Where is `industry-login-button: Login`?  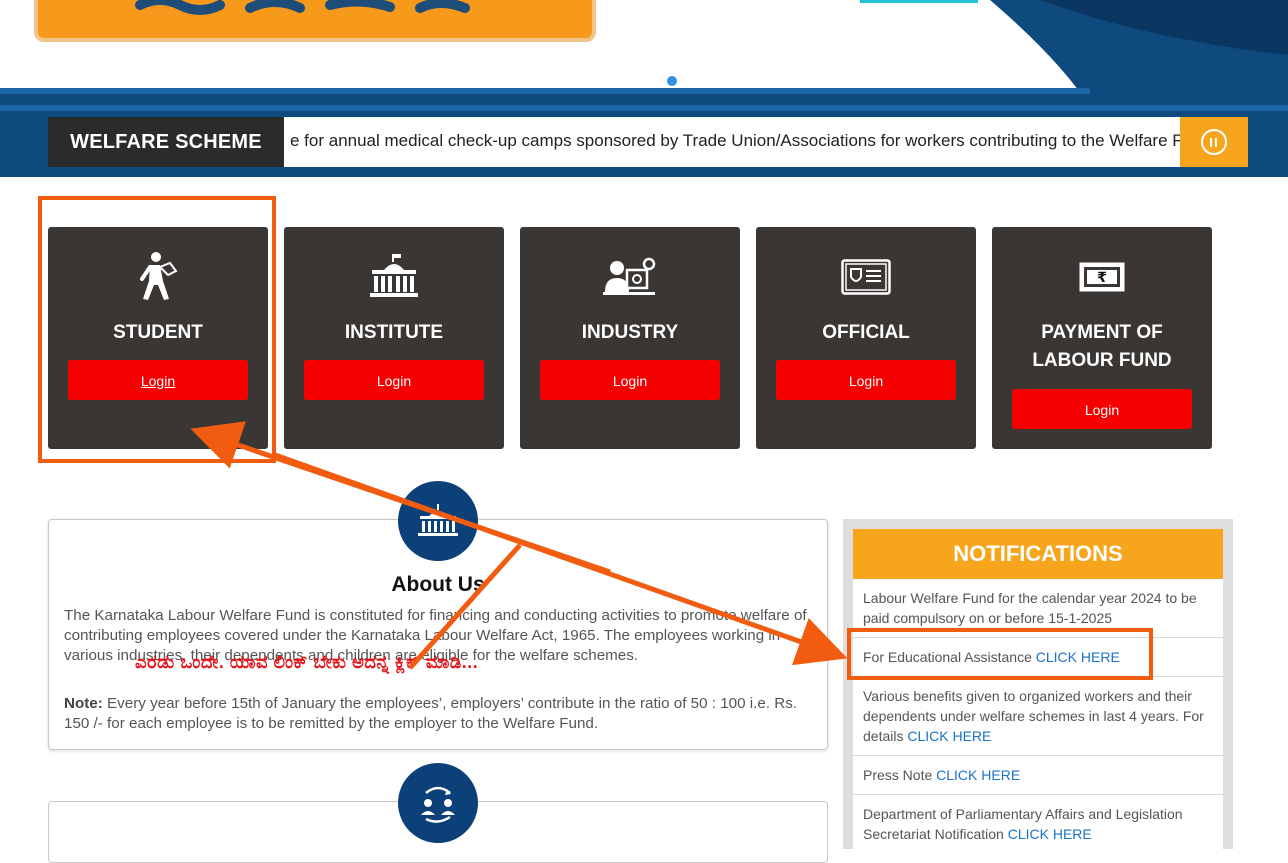 industry-login-button: Login is located at coordinates (630, 380).